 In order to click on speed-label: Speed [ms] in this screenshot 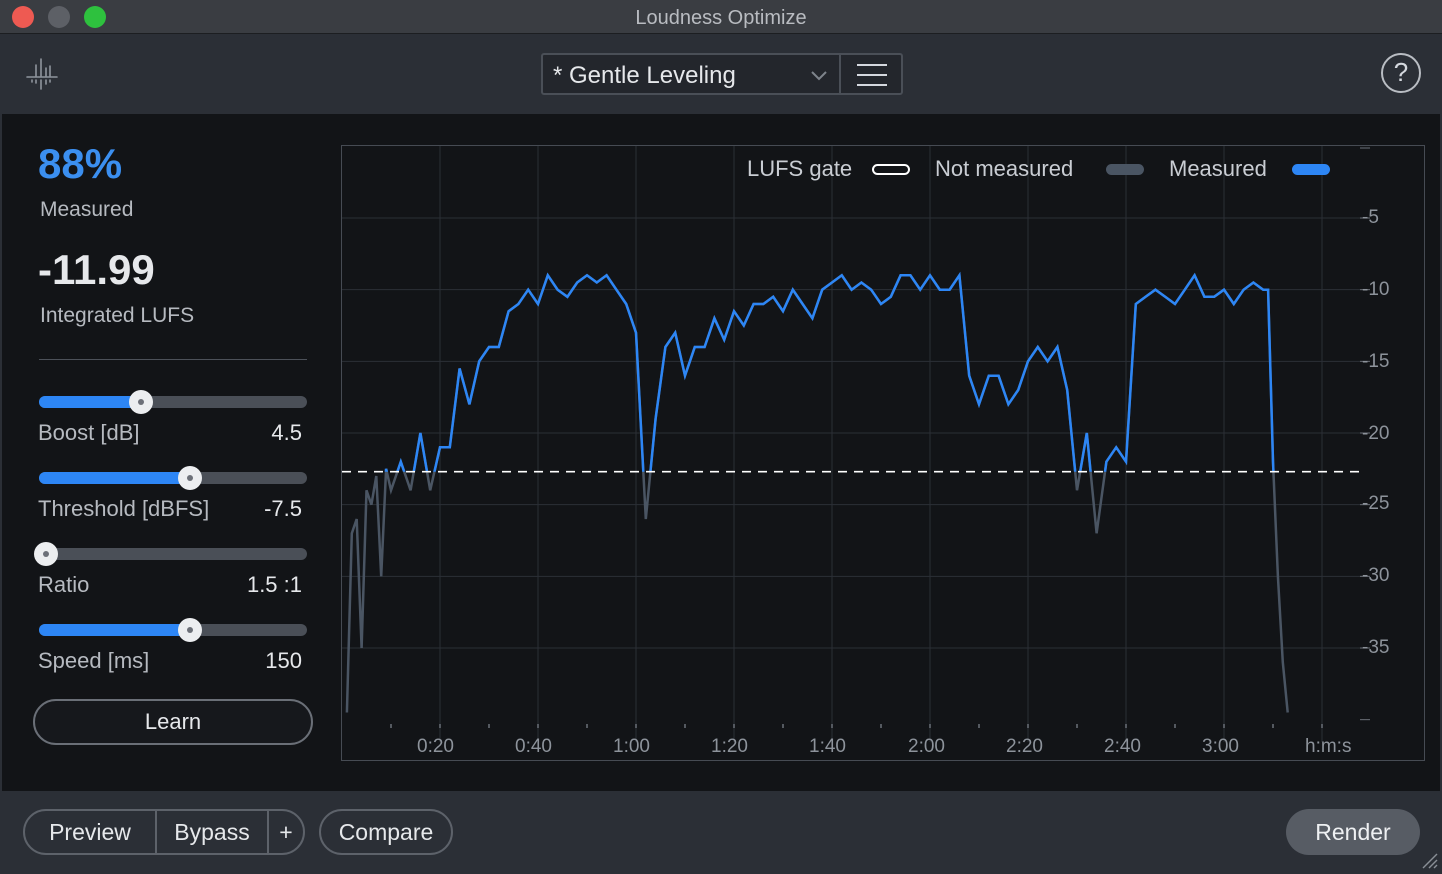, I will do `click(94, 660)`.